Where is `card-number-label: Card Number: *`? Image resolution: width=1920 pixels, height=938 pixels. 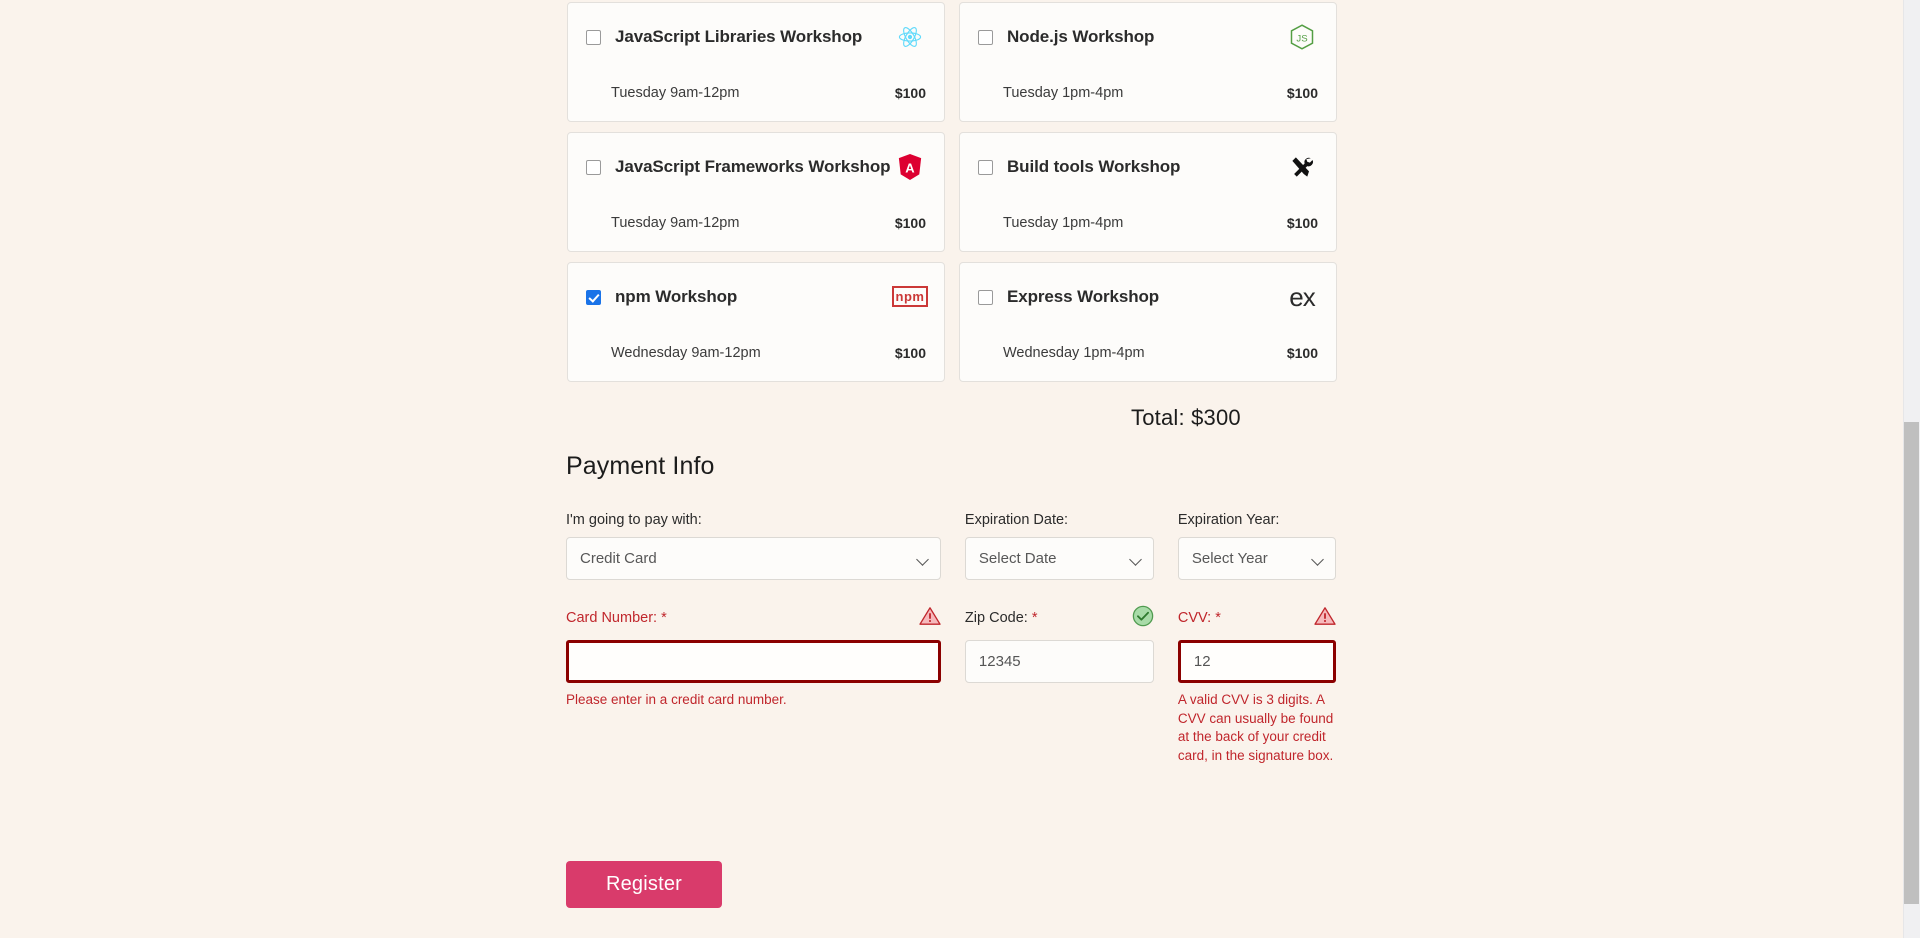 card-number-label: Card Number: * is located at coordinates (616, 618).